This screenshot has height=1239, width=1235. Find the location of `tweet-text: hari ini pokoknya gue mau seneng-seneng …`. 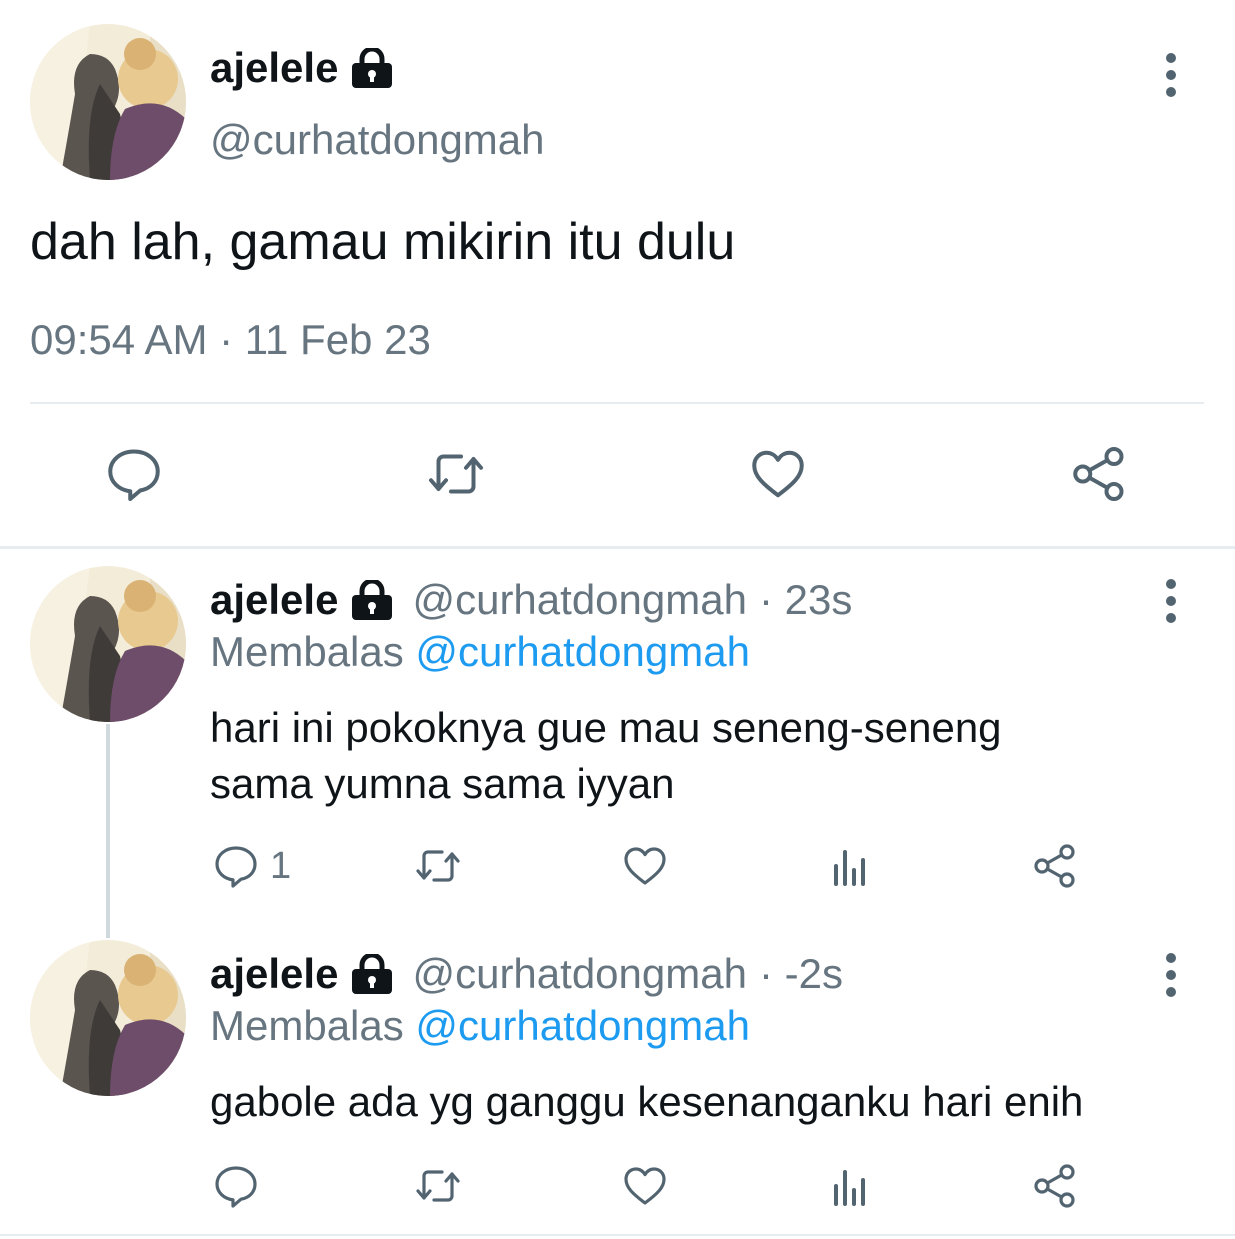

tweet-text: hari ini pokoknya gue mau seneng-seneng … is located at coordinates (606, 756).